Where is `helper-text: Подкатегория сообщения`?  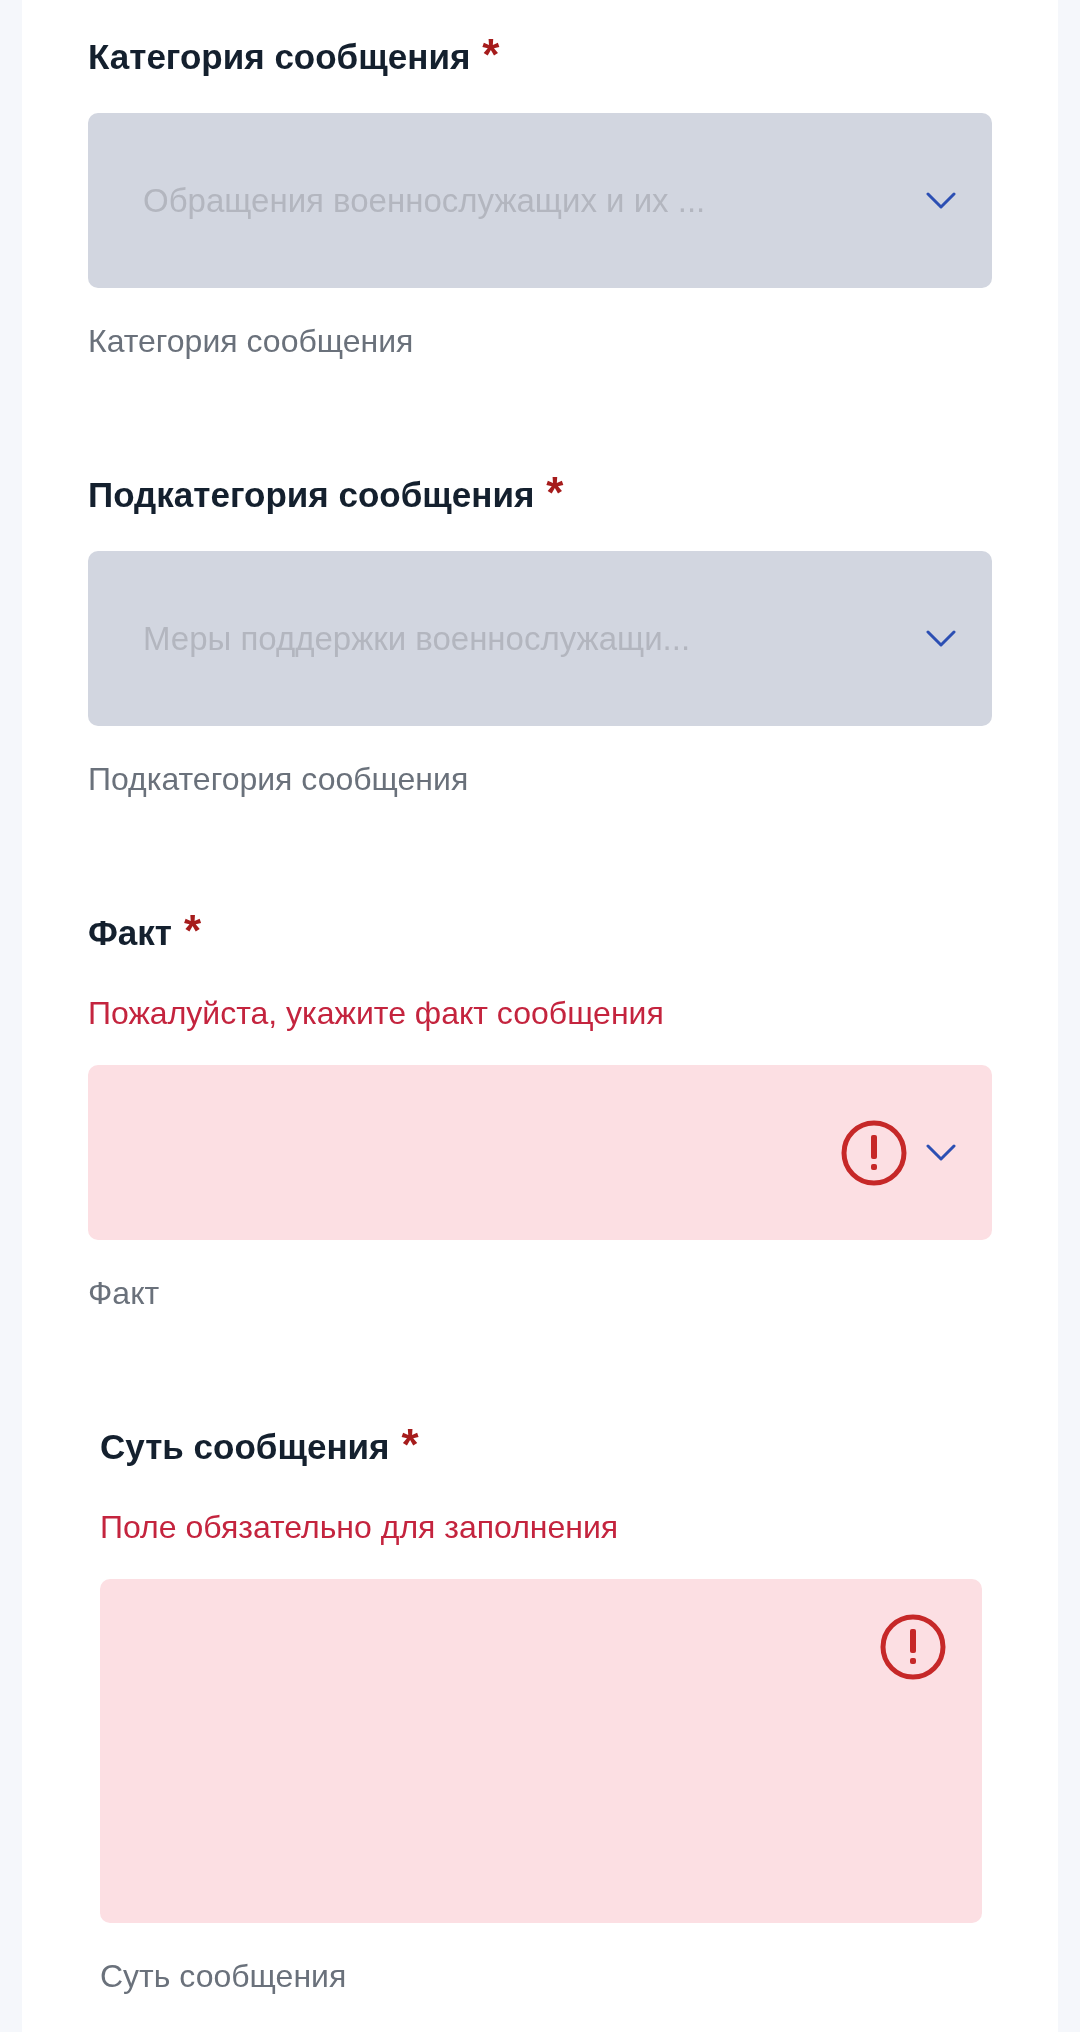 helper-text: Подкатегория сообщения is located at coordinates (278, 779).